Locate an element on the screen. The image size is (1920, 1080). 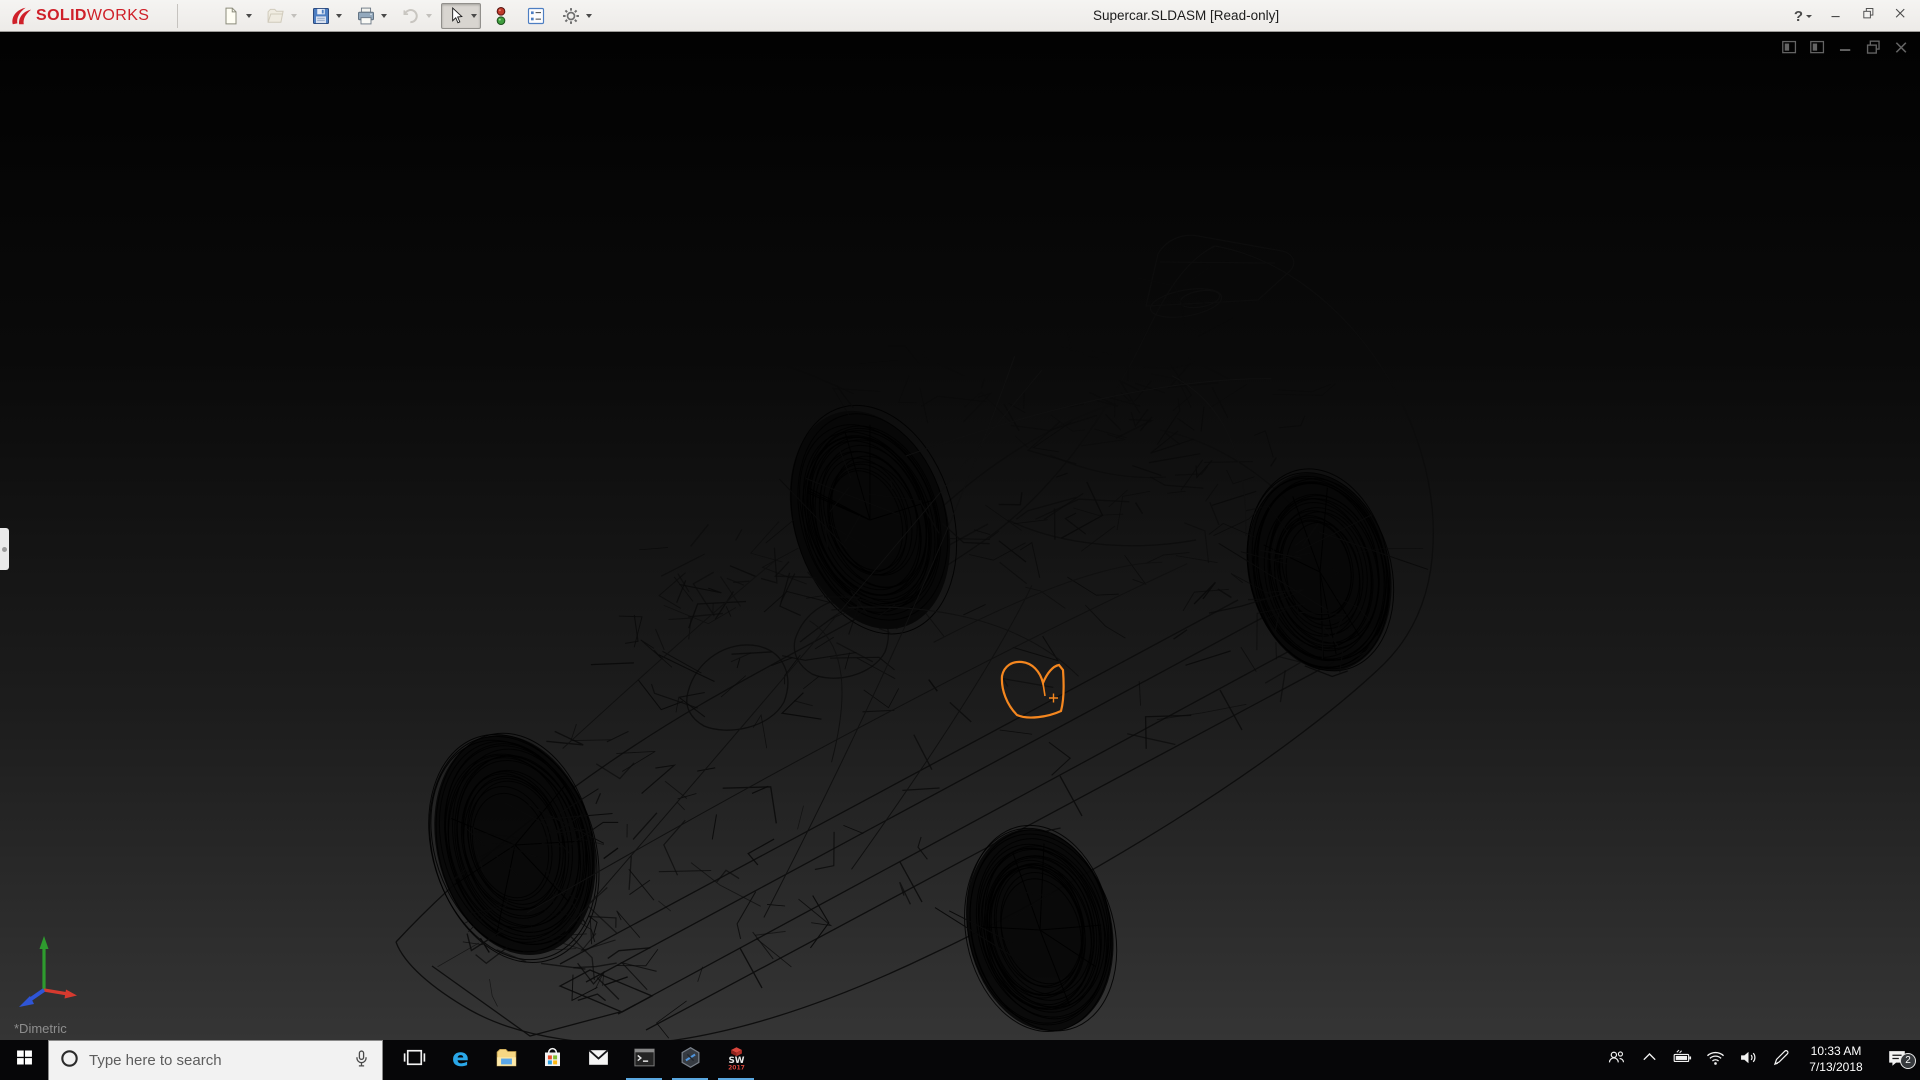
viewport-minimize-button is located at coordinates (1845, 50).